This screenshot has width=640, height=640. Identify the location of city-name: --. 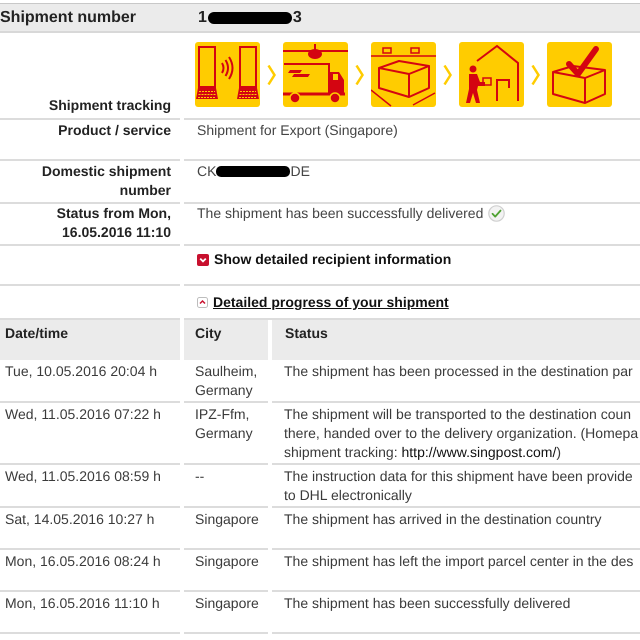
(199, 476).